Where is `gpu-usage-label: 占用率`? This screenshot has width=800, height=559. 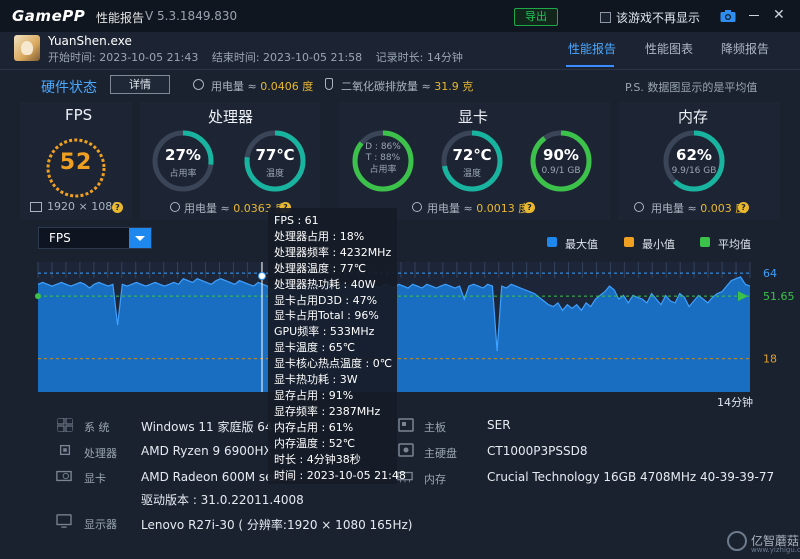
gpu-usage-label: 占用率 is located at coordinates (383, 170).